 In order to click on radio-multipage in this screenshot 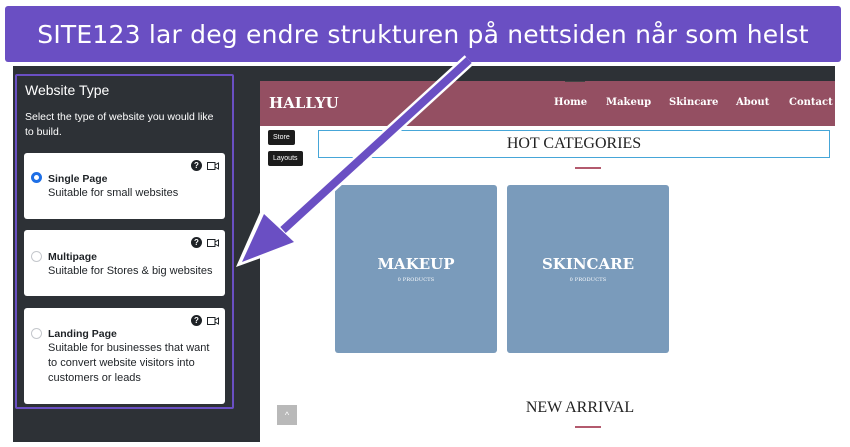, I will do `click(36, 256)`.